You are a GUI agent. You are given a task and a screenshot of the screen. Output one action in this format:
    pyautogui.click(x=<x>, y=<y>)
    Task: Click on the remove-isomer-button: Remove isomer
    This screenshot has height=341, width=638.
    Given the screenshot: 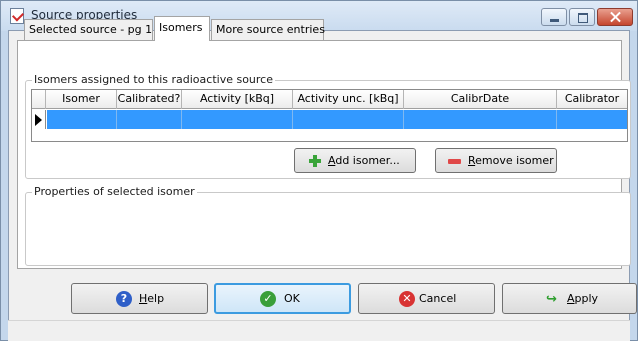 What is the action you would take?
    pyautogui.click(x=496, y=160)
    